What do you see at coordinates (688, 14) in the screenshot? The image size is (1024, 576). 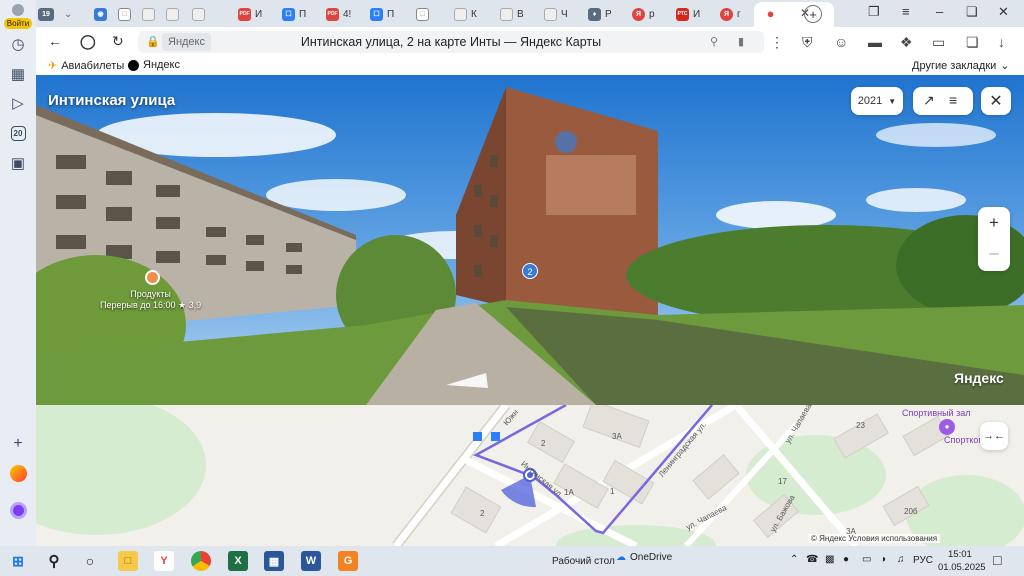 I see `tab: РТС И` at bounding box center [688, 14].